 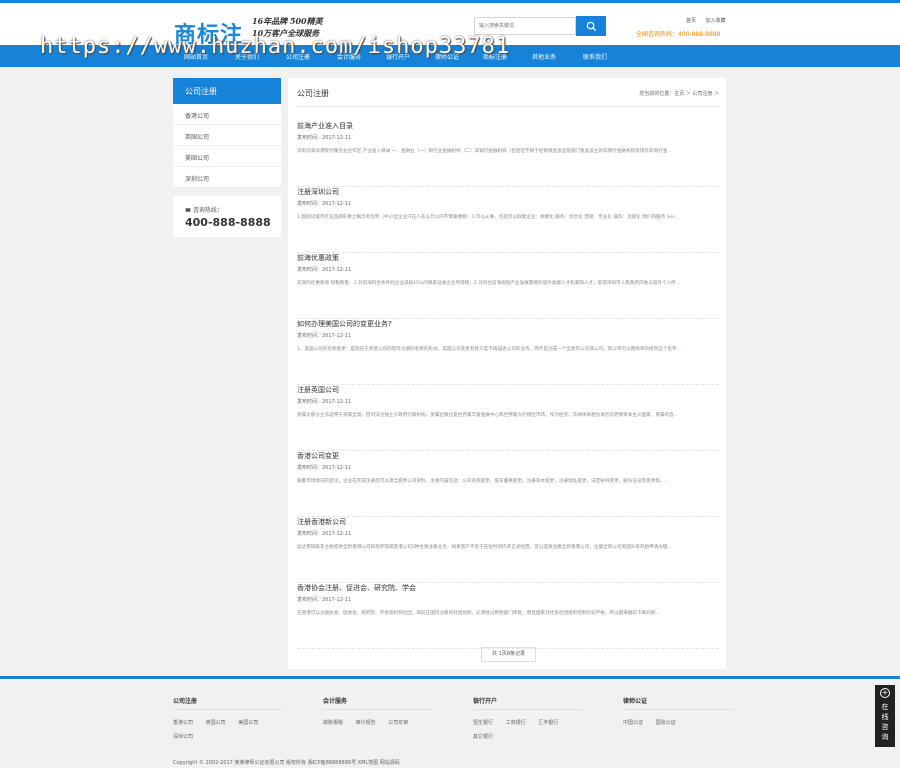 I want to click on hotline-label: 咨询热线：, so click(x=207, y=210).